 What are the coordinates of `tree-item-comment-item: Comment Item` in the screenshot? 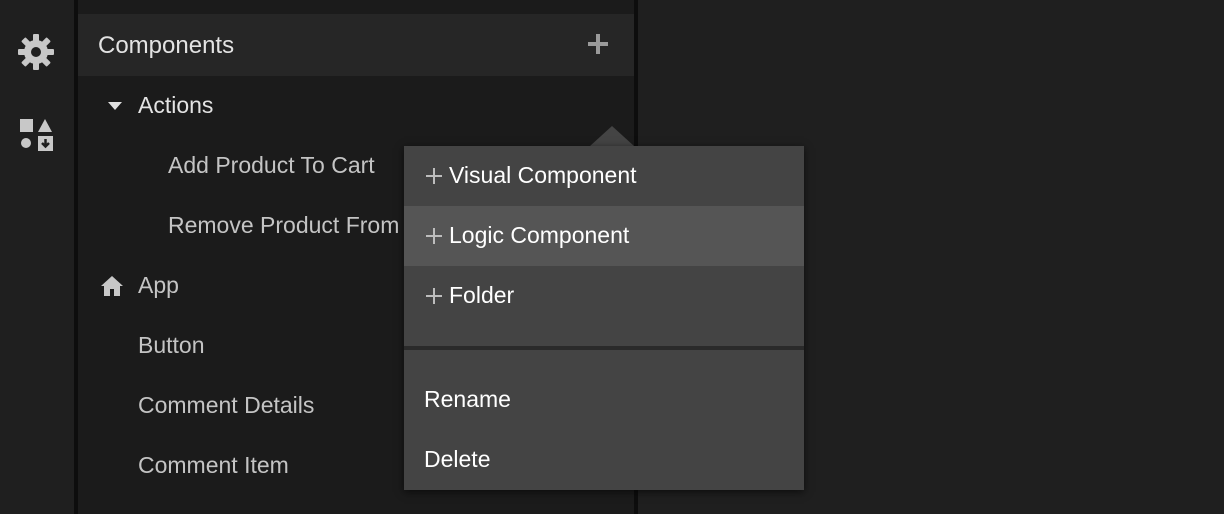 It's located at (213, 465).